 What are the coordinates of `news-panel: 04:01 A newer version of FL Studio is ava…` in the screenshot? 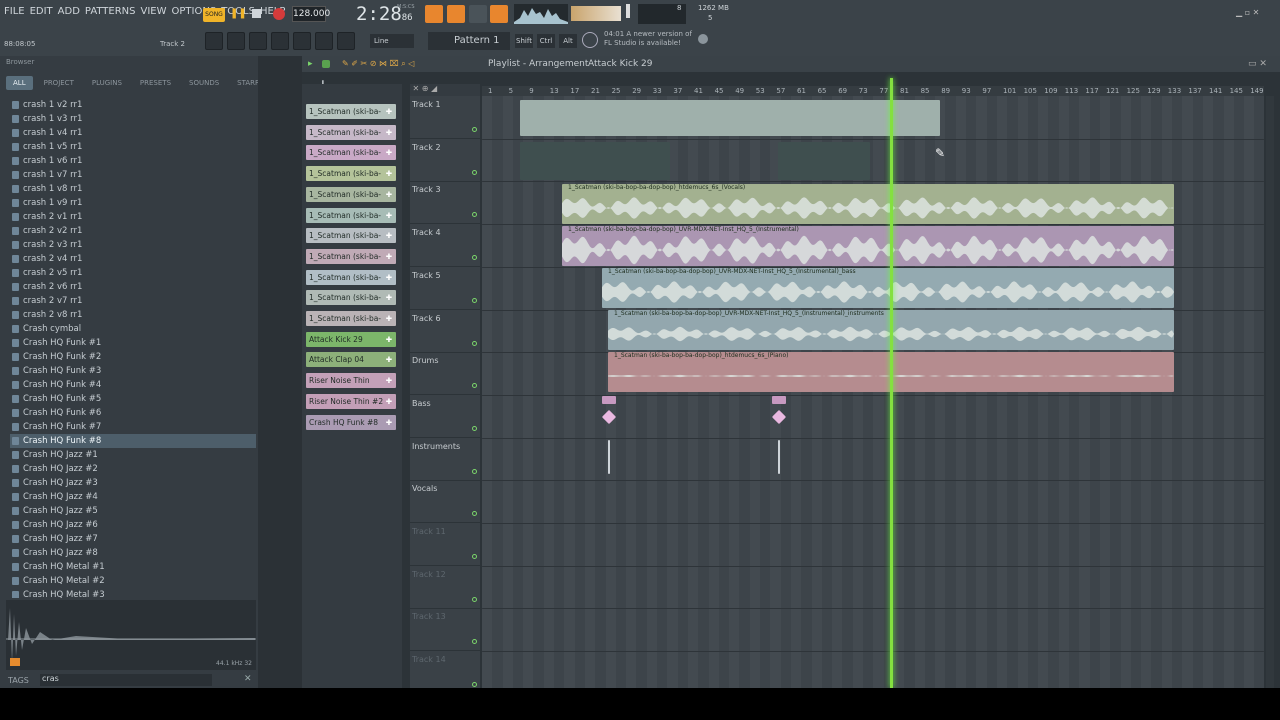 It's located at (648, 39).